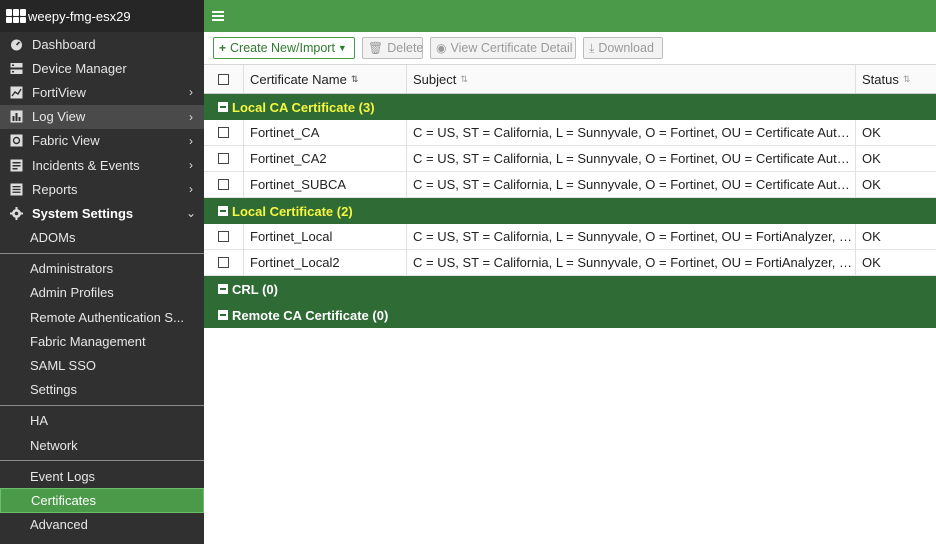 The width and height of the screenshot is (936, 544). I want to click on view-certificate-detail-button: ◉ View Certificate Detail, so click(503, 48).